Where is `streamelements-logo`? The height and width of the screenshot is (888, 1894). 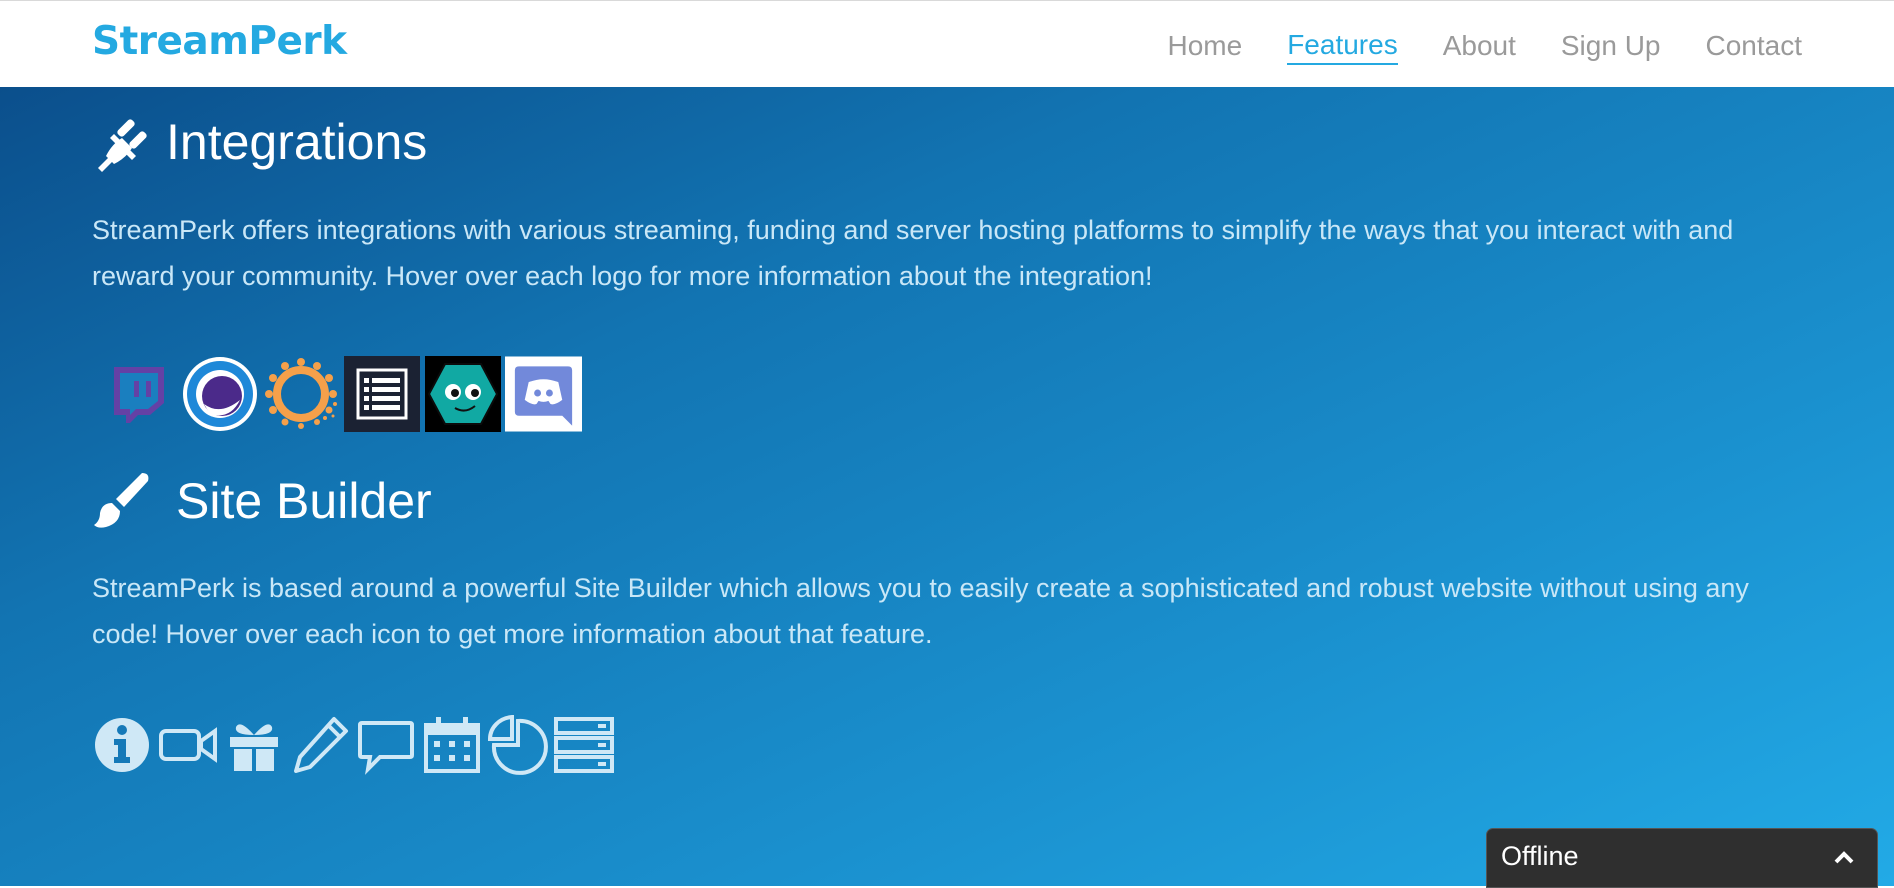 streamelements-logo is located at coordinates (219, 393).